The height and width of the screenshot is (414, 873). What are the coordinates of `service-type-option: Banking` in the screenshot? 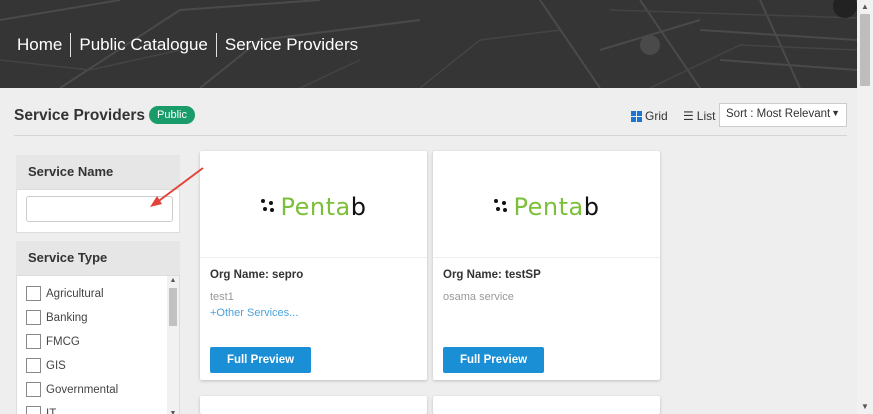 It's located at (57, 317).